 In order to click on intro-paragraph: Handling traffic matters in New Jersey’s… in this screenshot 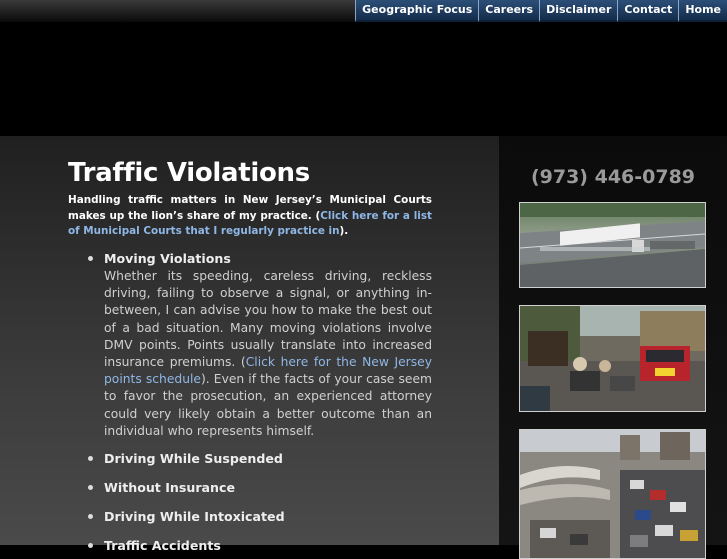, I will do `click(250, 216)`.